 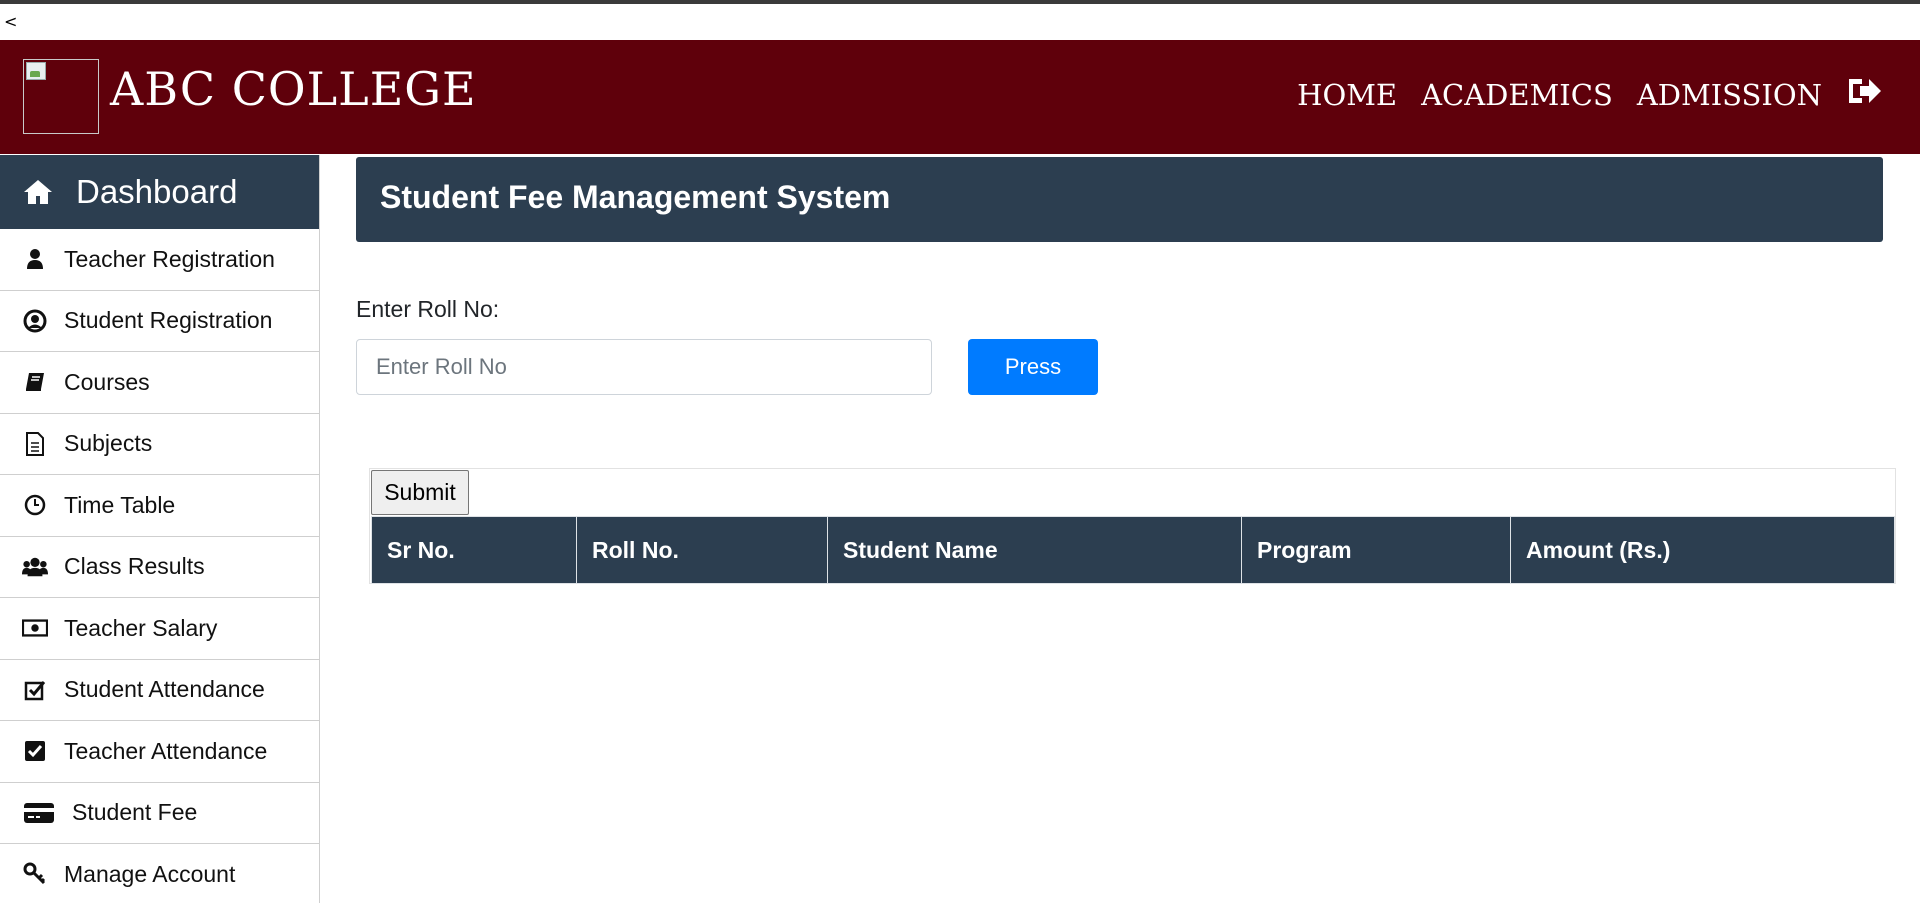 What do you see at coordinates (1517, 95) in the screenshot?
I see `nav-academics: ACADEMICS` at bounding box center [1517, 95].